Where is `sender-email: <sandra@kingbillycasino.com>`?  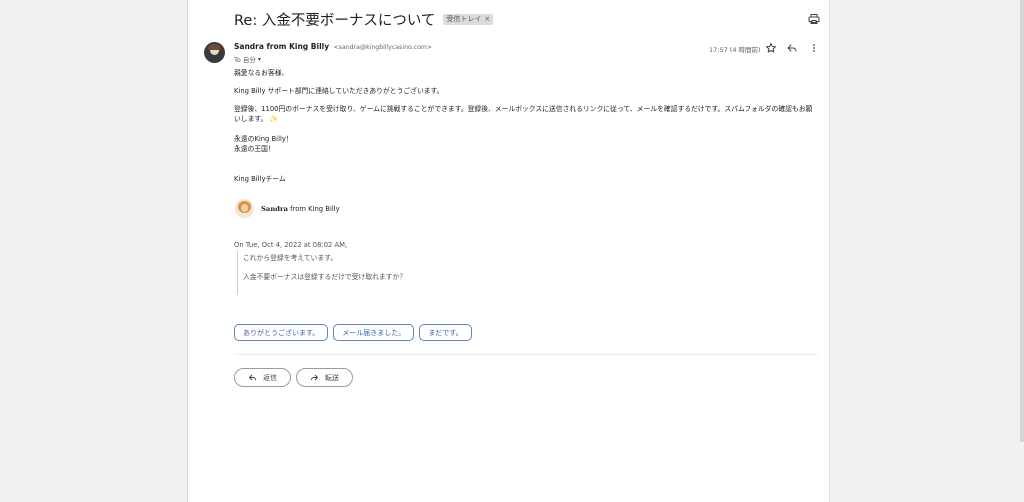 sender-email: <sandra@kingbillycasino.com> is located at coordinates (383, 47).